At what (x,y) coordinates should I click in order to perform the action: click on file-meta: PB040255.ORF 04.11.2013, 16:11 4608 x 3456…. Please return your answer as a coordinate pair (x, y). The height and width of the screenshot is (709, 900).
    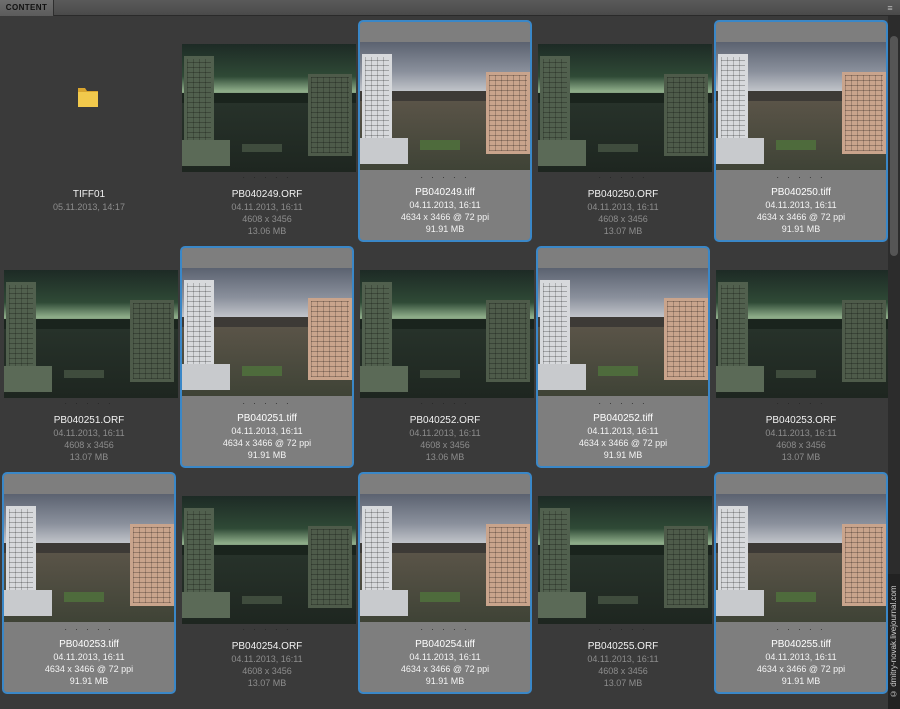
    Looking at the image, I should click on (623, 664).